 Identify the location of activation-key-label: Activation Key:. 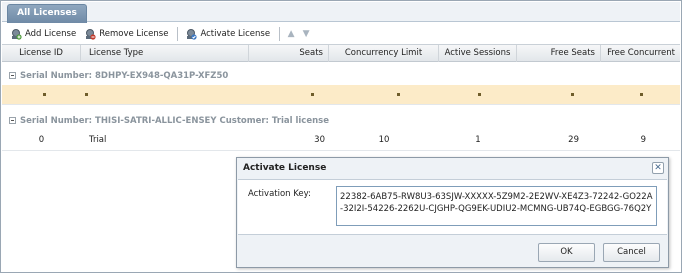
(279, 194).